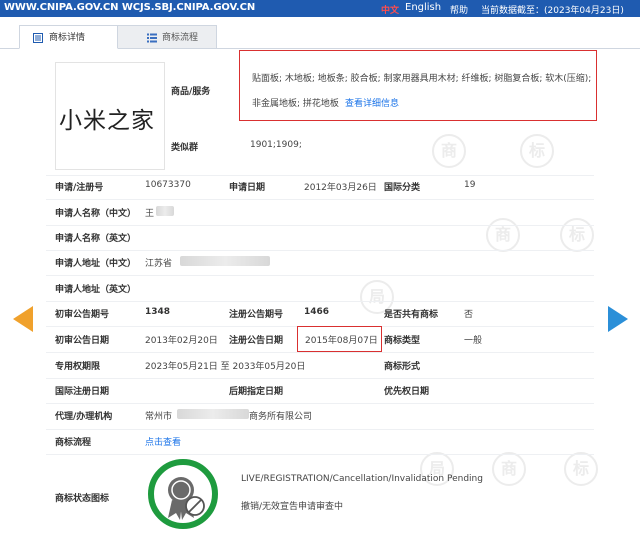 This screenshot has width=640, height=533. I want to click on tab-trademark-details: 商标详情, so click(68, 37).